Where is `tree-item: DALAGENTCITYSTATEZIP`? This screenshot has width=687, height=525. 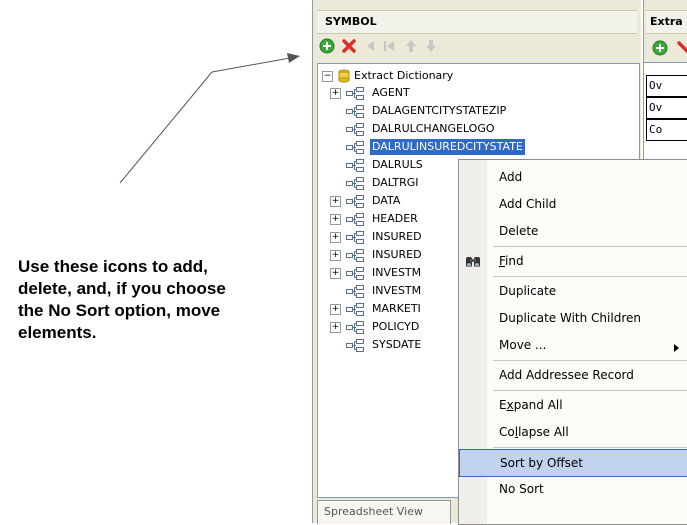 tree-item: DALAGENTCITYSTATEZIP is located at coordinates (486, 111).